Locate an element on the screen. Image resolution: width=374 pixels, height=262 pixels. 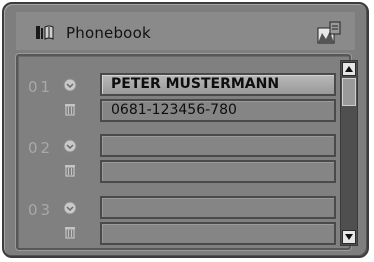
entry-number: 03 is located at coordinates (41, 210).